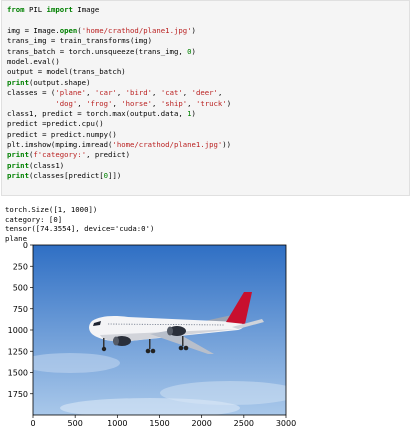  Describe the element at coordinates (79, 41) in the screenshot. I see `code-token: trans_img = train_transforms(img)` at that location.